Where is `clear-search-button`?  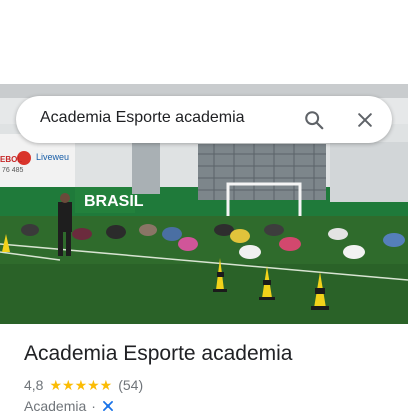
clear-search-button is located at coordinates (365, 120).